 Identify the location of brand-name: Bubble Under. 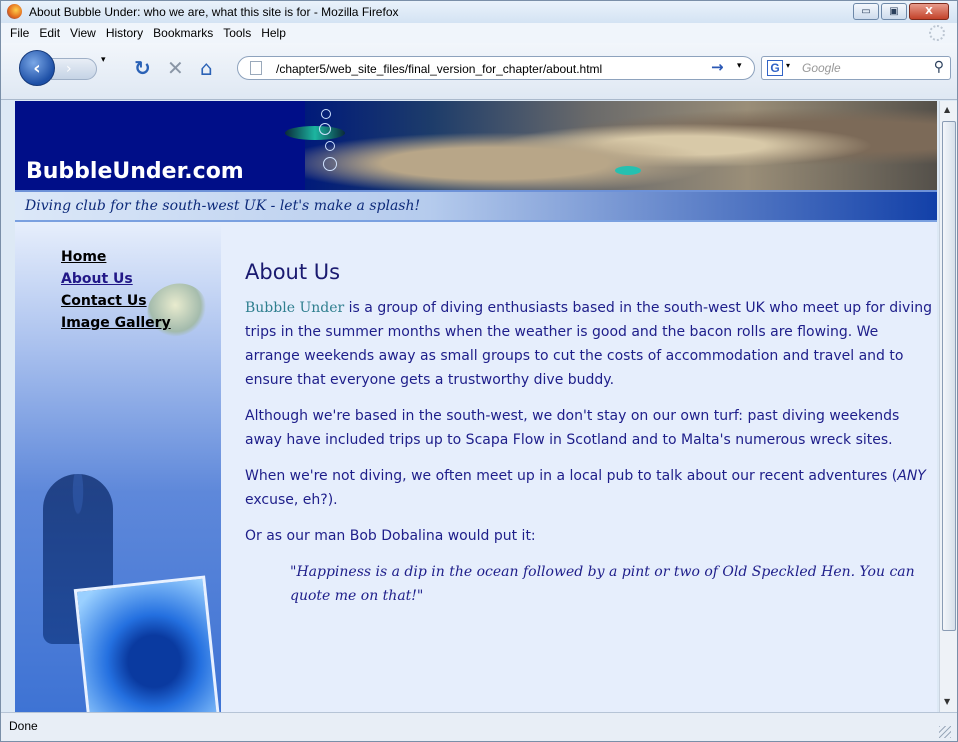
(295, 308).